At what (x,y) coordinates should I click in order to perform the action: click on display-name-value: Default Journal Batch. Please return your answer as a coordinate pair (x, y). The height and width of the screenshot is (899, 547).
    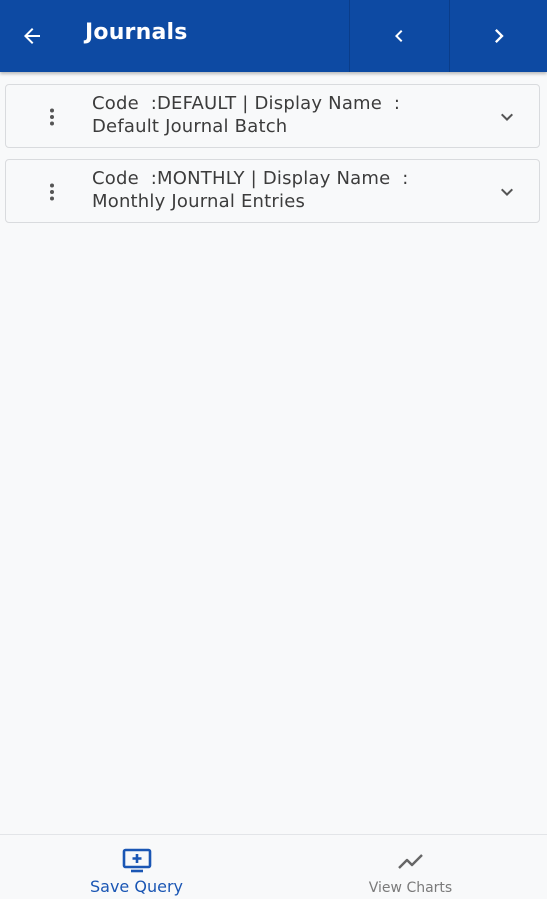
    Looking at the image, I should click on (190, 126).